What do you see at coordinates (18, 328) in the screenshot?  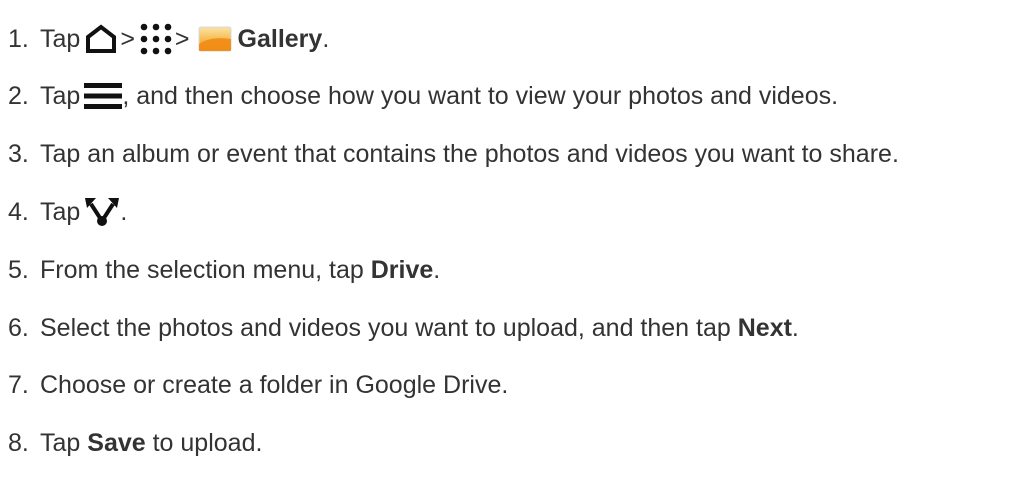 I see `step-number: 6.` at bounding box center [18, 328].